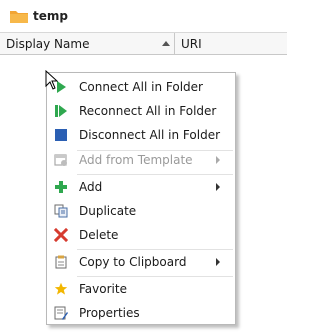 The height and width of the screenshot is (333, 320). What do you see at coordinates (108, 211) in the screenshot?
I see `menu-item-label: Duplicate` at bounding box center [108, 211].